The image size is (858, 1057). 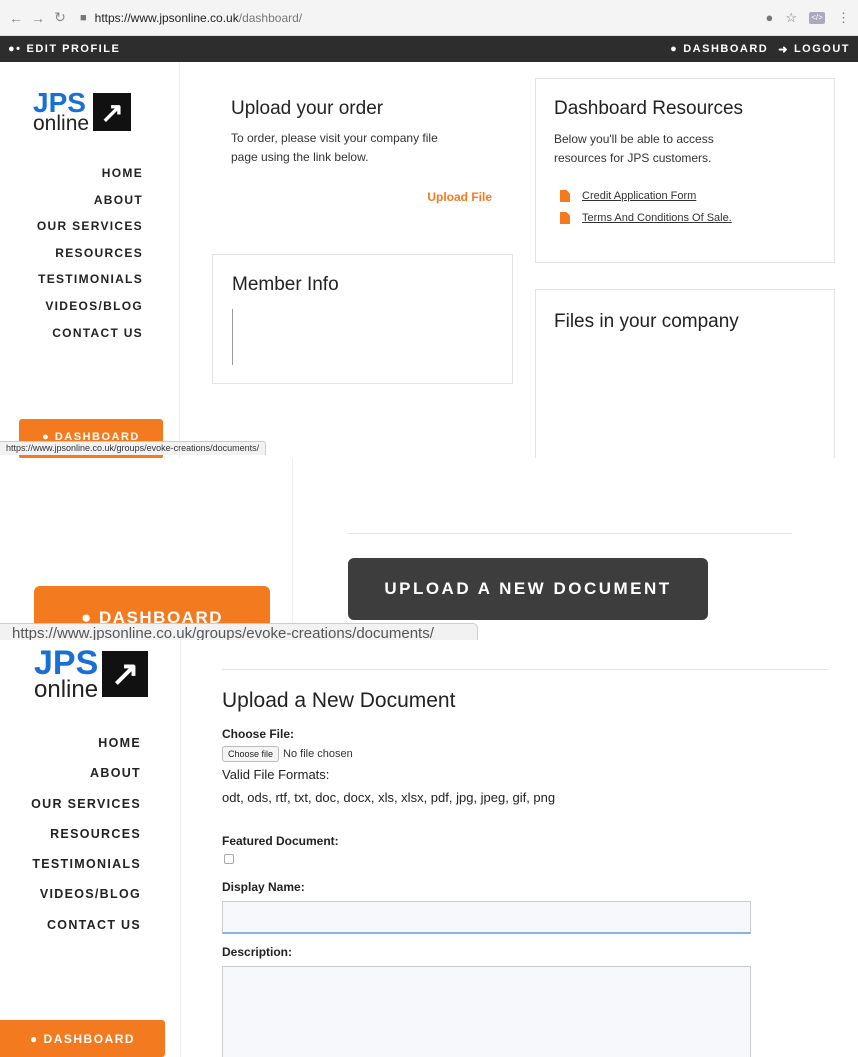 I want to click on page-title: Upload a New Document, so click(x=339, y=700).